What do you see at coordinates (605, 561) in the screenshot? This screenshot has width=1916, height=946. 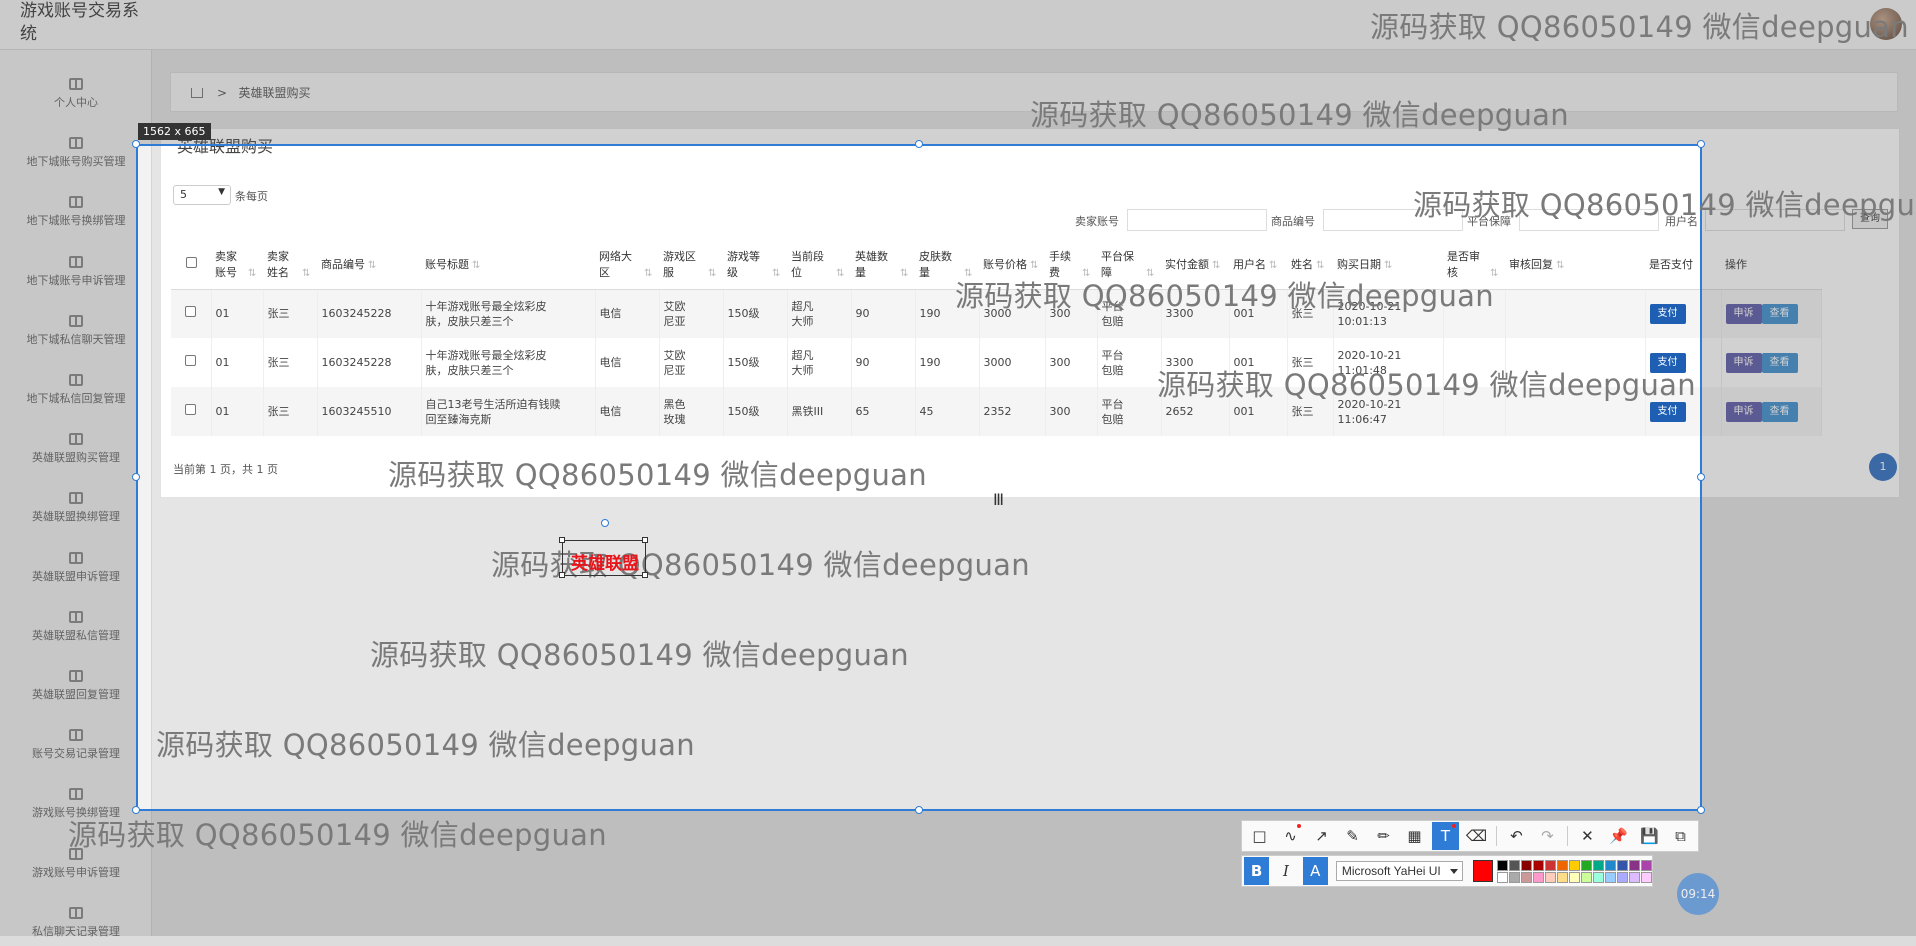 I see `text-annotation-content: 英雄联盟` at bounding box center [605, 561].